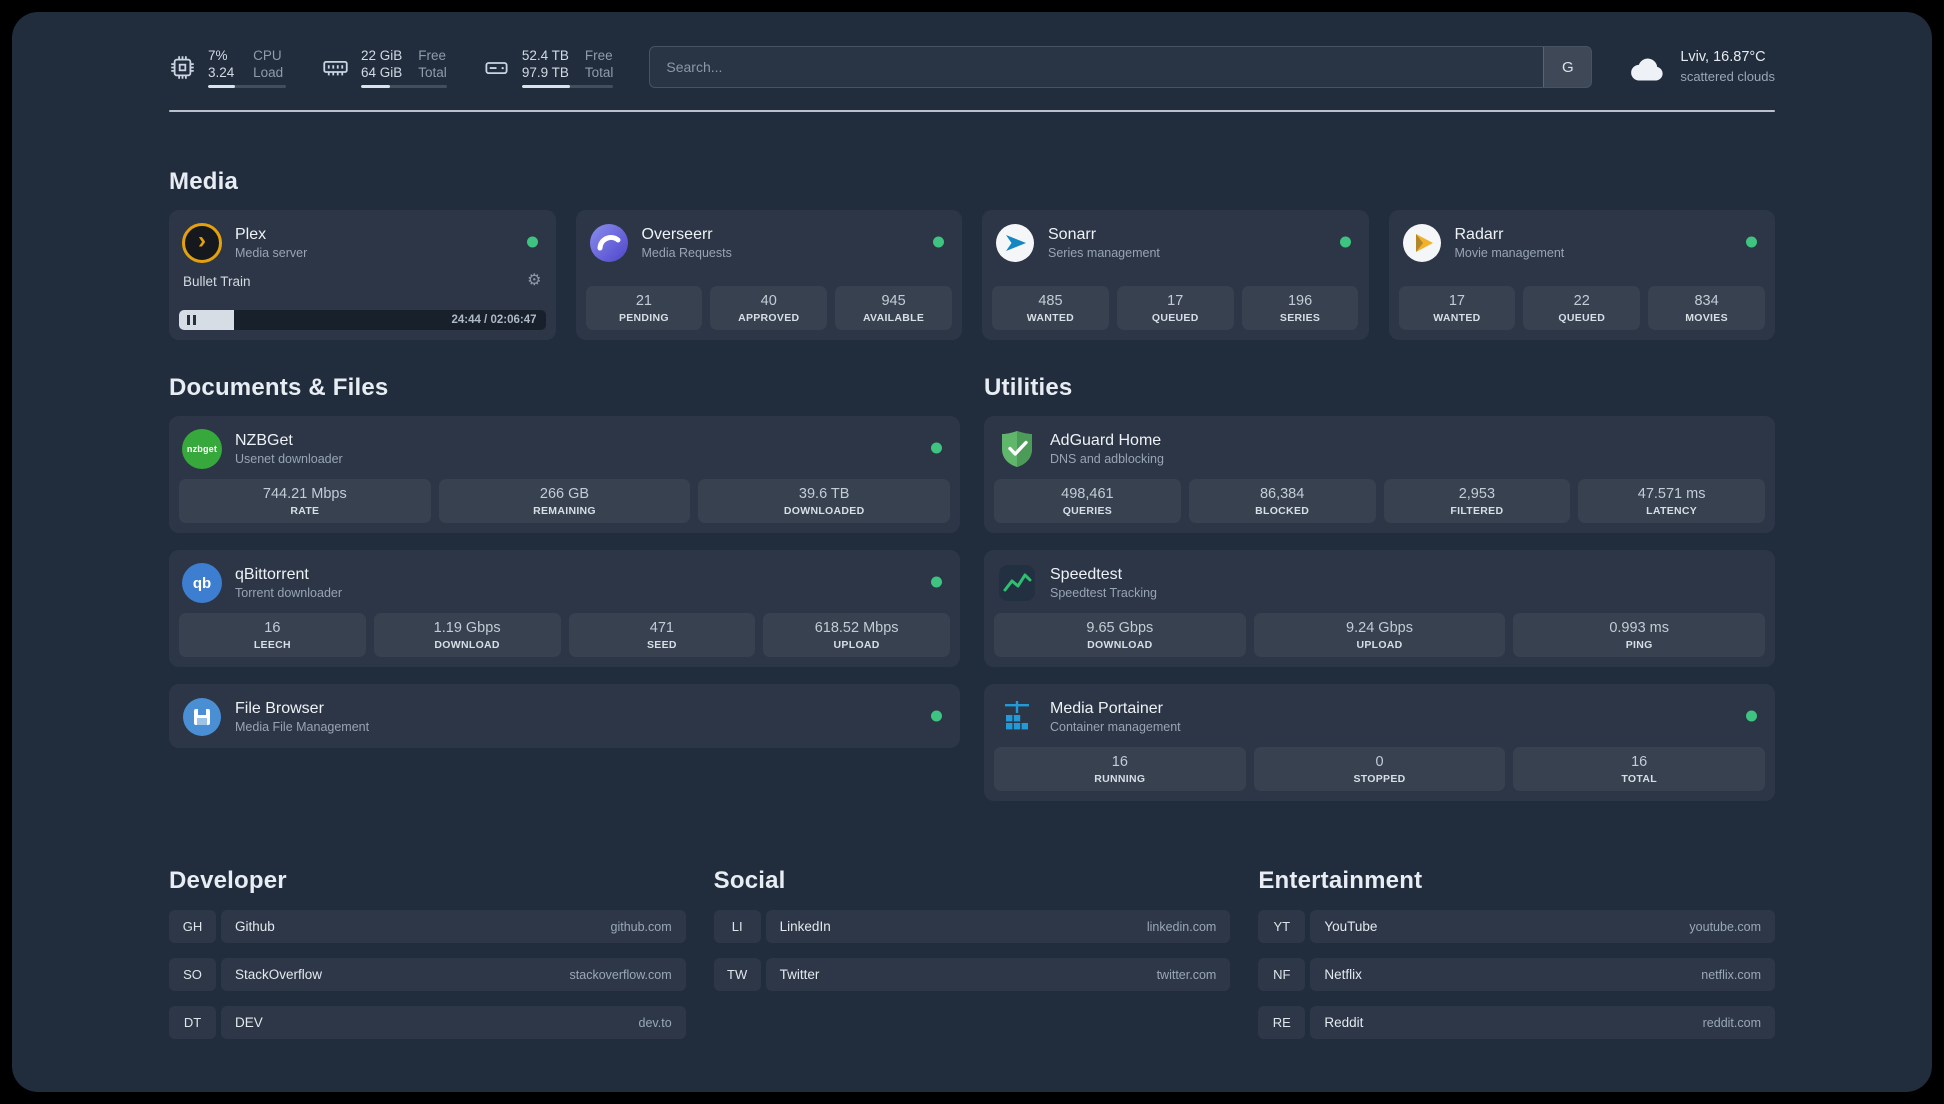  What do you see at coordinates (1086, 574) in the screenshot?
I see `service-name: Speedtest` at bounding box center [1086, 574].